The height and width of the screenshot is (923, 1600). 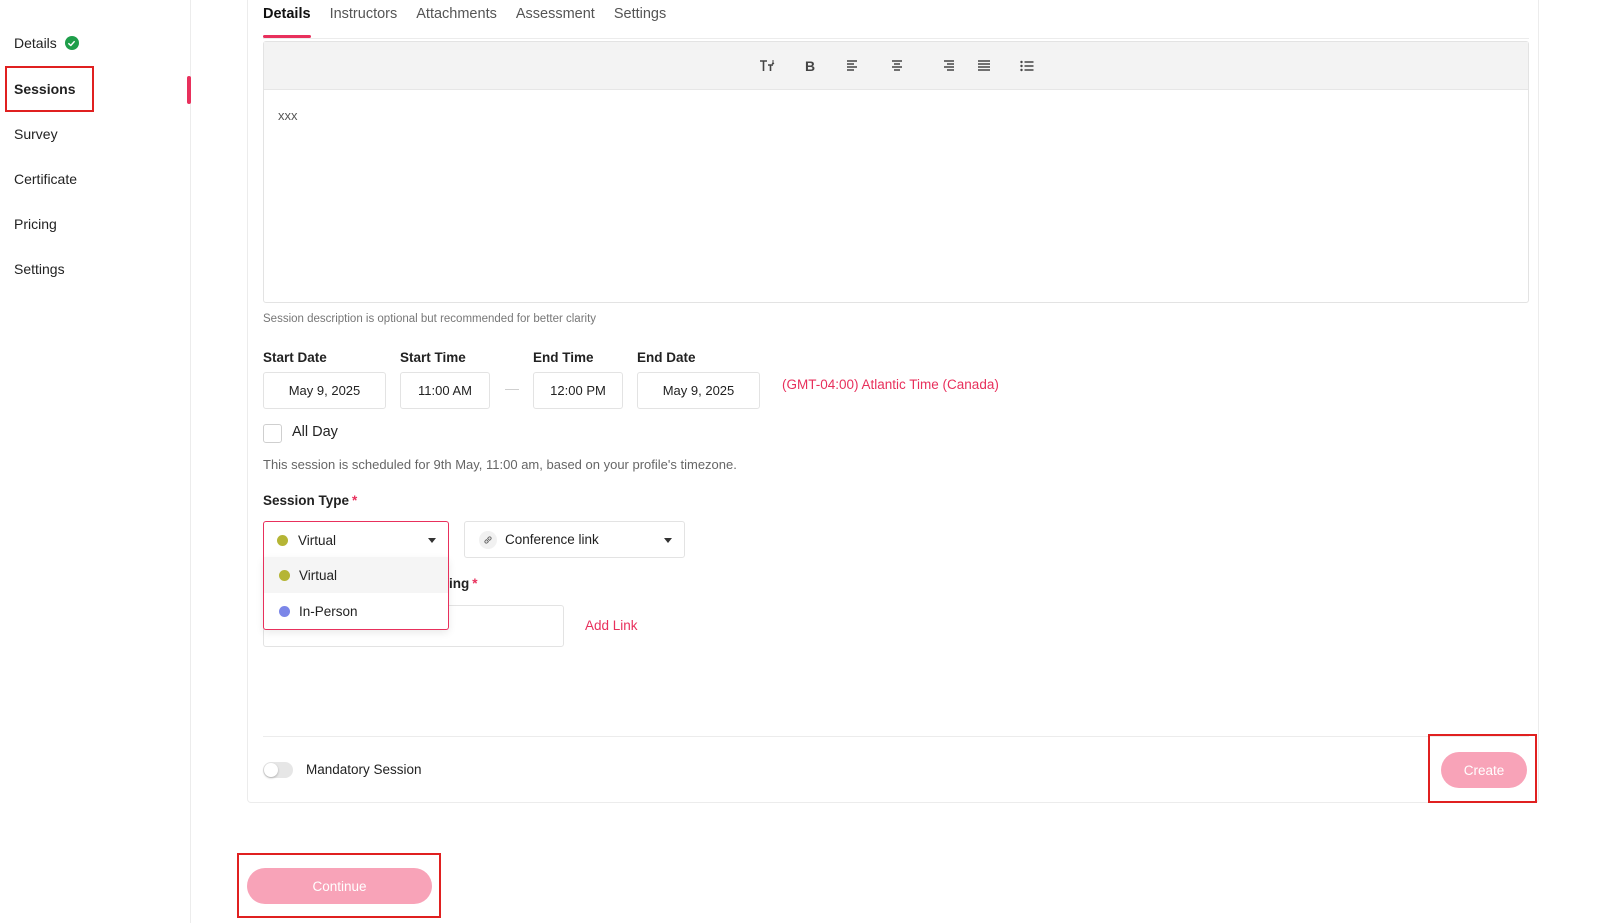 I want to click on start-time-field: 11:00 AM, so click(x=445, y=390).